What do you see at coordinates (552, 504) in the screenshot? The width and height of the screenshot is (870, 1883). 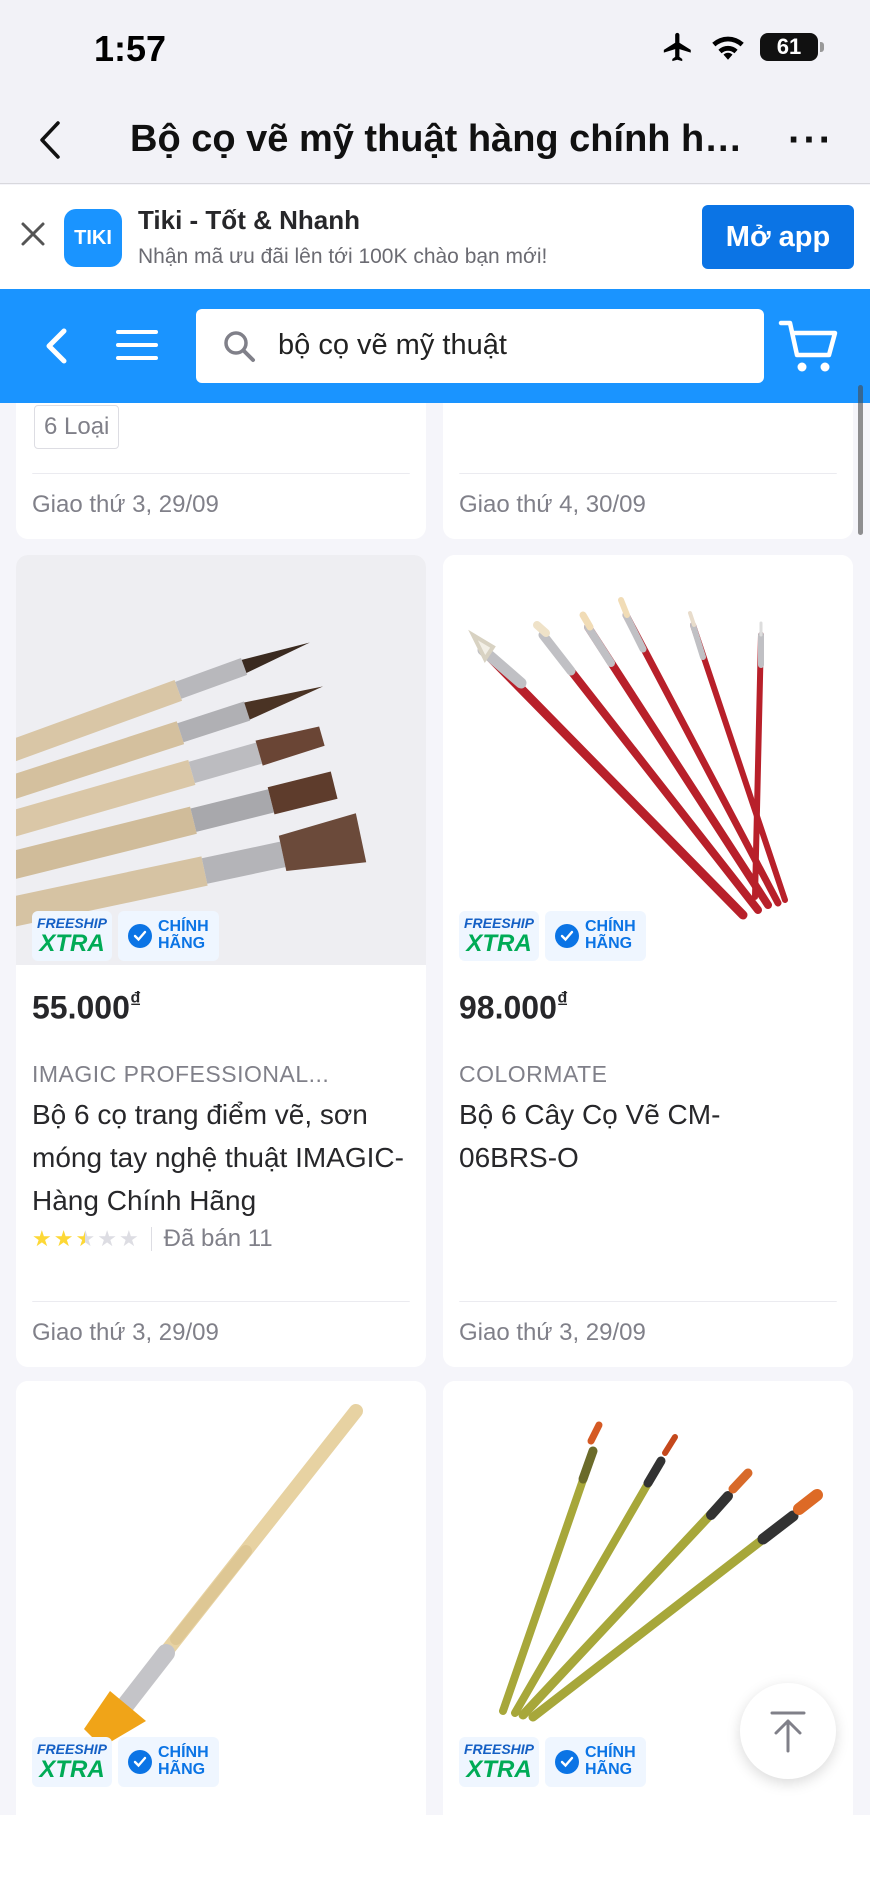 I see `delivery-text: Giao thứ 4, 30/09` at bounding box center [552, 504].